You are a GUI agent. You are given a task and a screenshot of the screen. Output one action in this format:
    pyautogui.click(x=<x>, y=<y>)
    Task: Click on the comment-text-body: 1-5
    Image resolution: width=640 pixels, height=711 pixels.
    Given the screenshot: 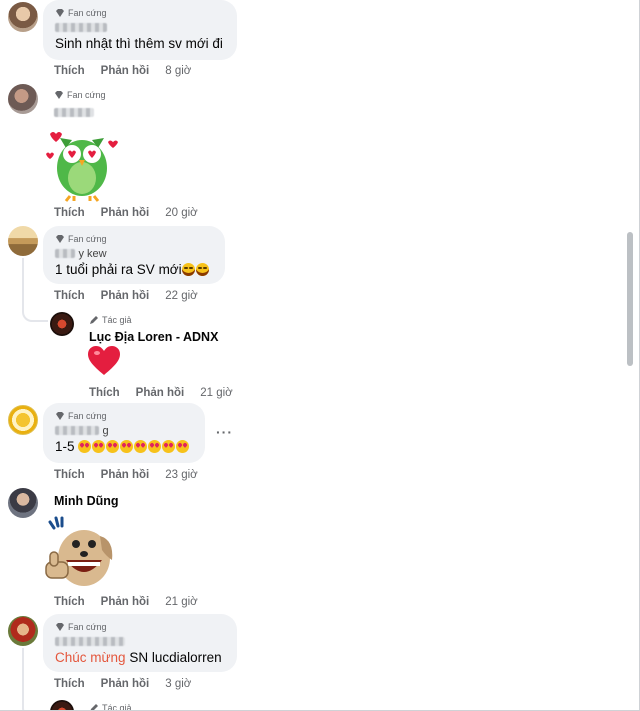 What is the action you would take?
    pyautogui.click(x=65, y=446)
    